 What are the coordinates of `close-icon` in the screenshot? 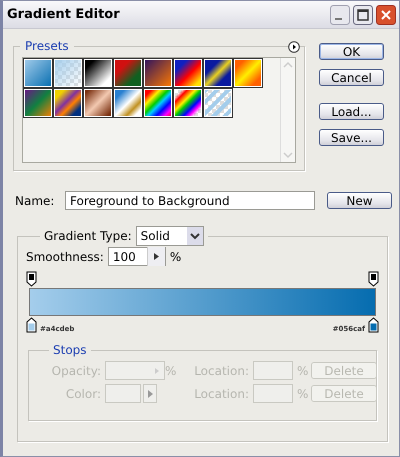 It's located at (386, 14).